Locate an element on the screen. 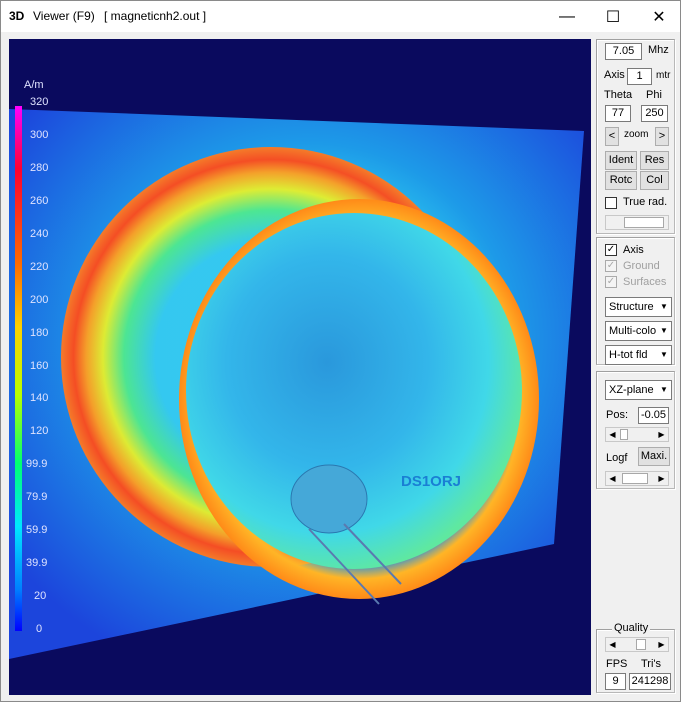 This screenshot has height=702, width=681. colorbar-tick-label: 59.9 is located at coordinates (37, 530).